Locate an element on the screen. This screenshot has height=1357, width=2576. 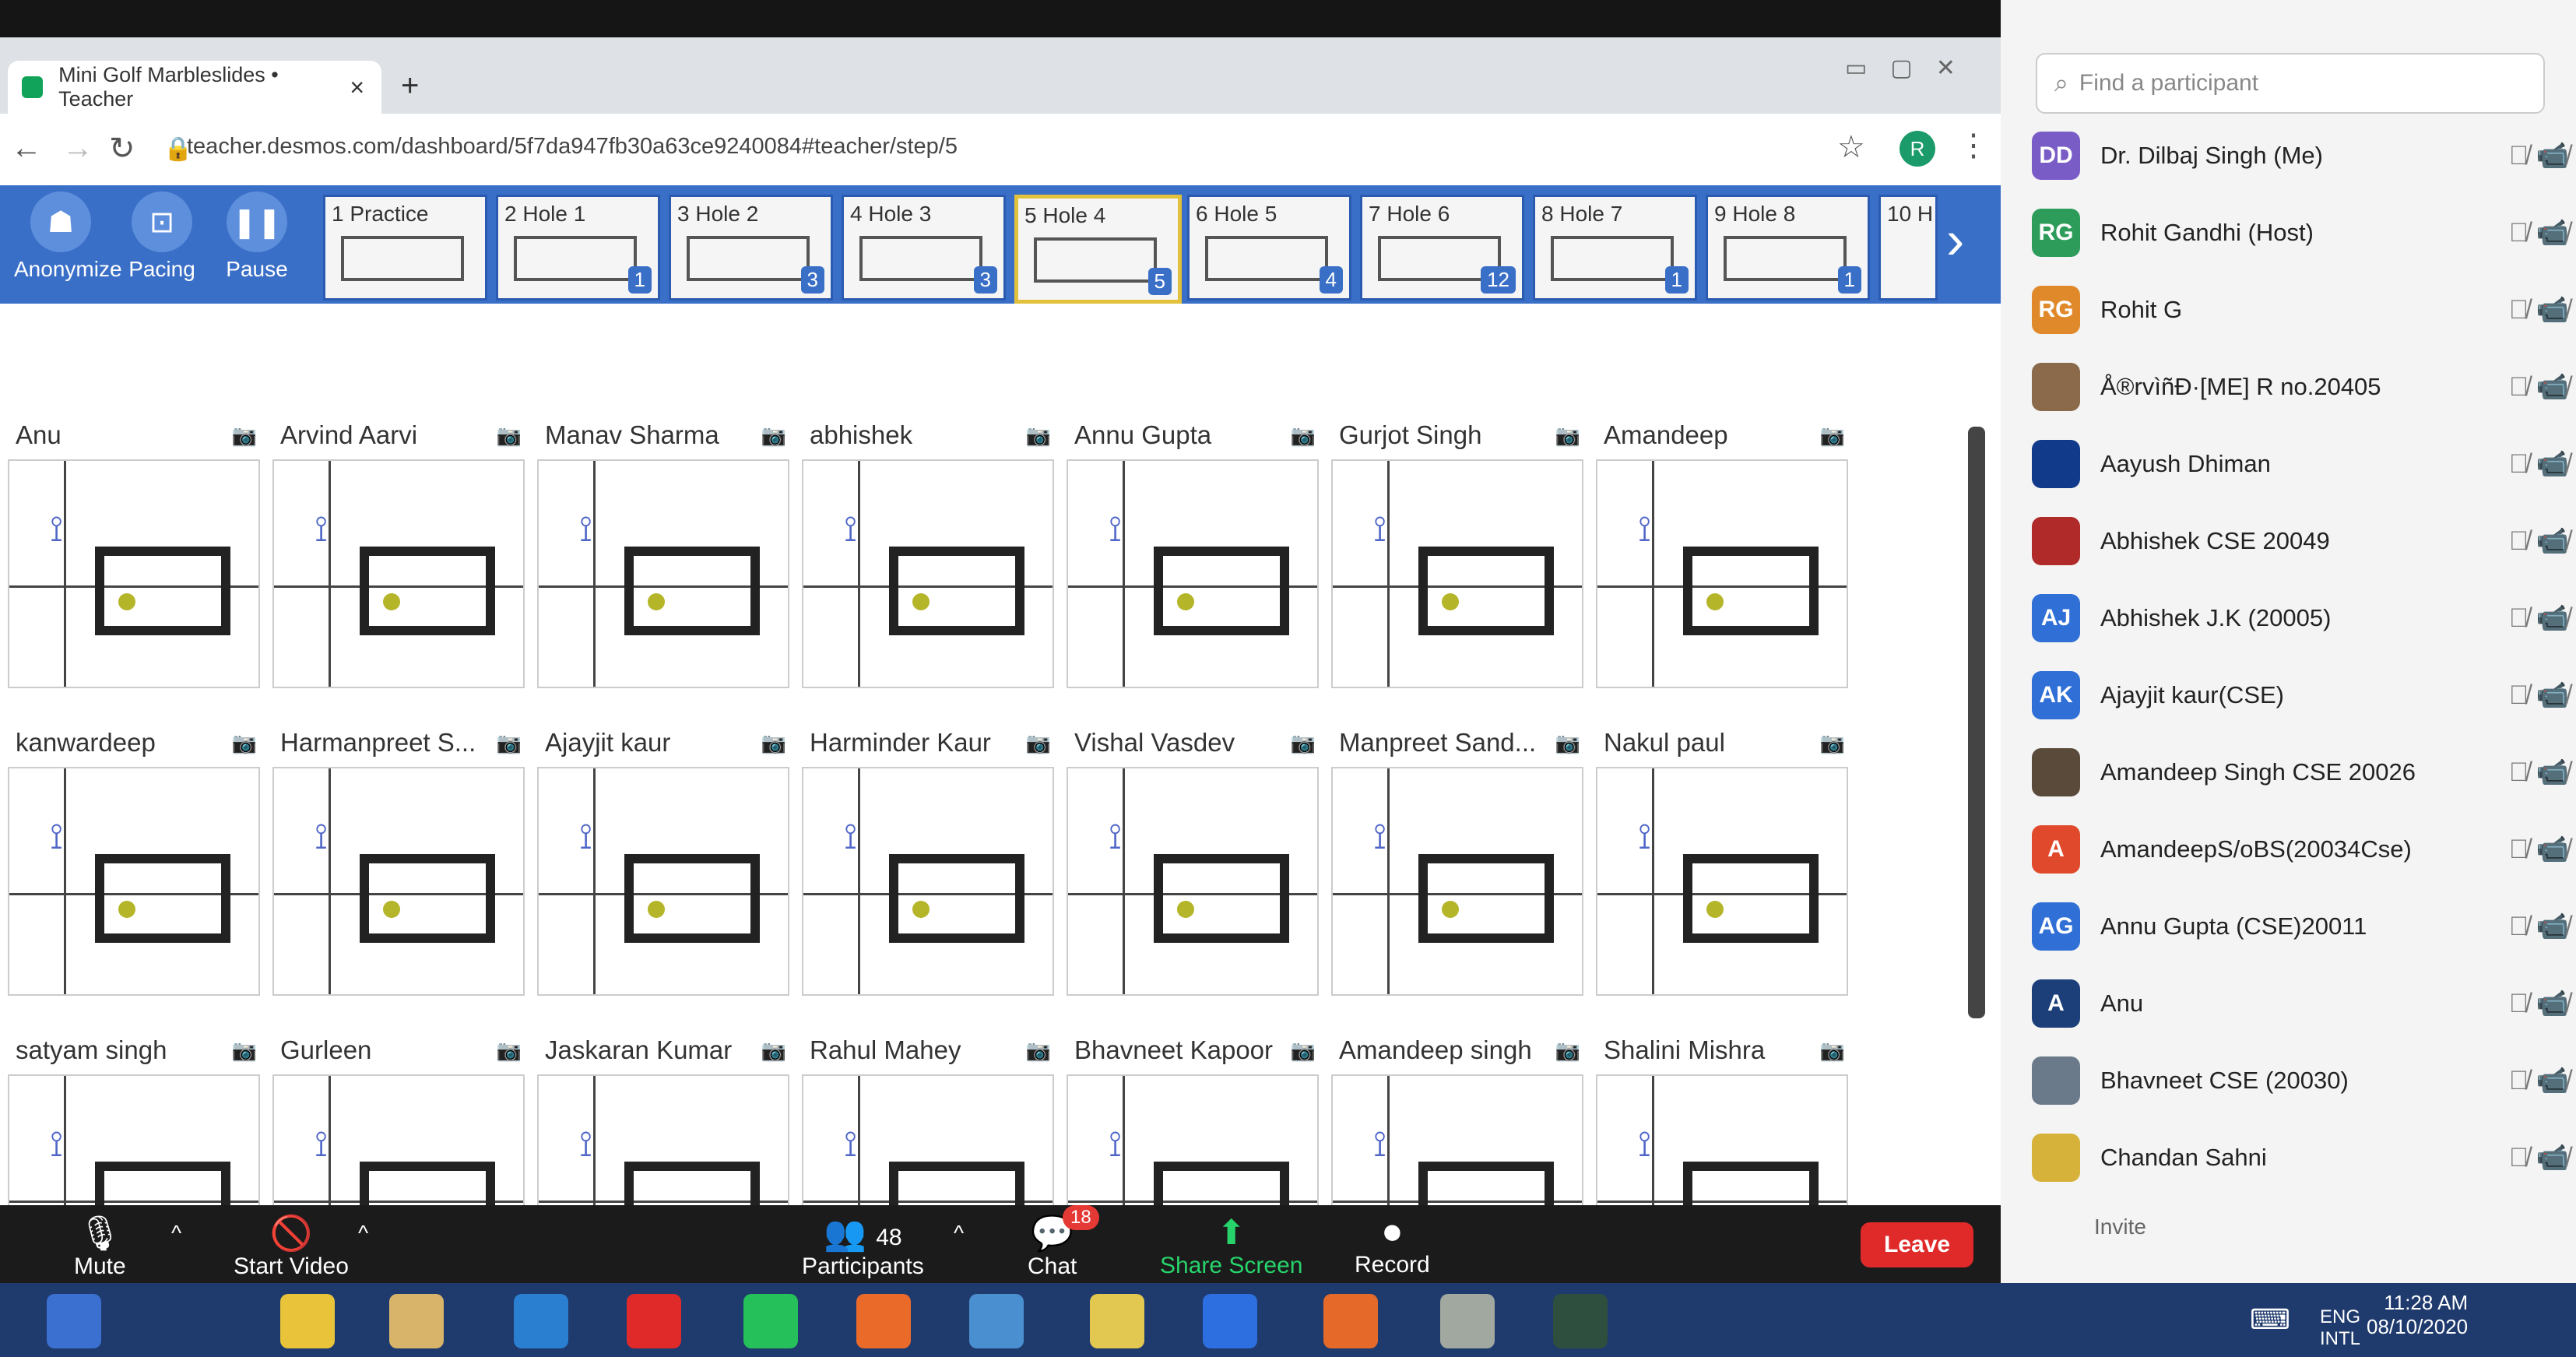
reload-icon: ↻ is located at coordinates (122, 149).